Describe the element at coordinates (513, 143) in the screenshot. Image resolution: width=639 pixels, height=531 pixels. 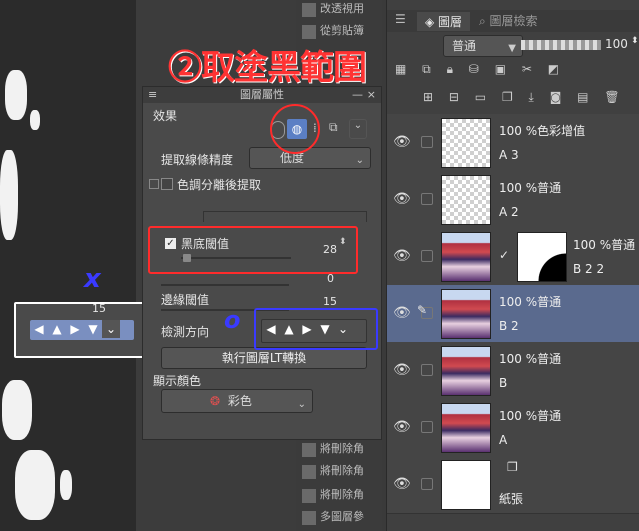
I see `layer-row: 👁︎ 100 %色彩增值 A 3` at that location.